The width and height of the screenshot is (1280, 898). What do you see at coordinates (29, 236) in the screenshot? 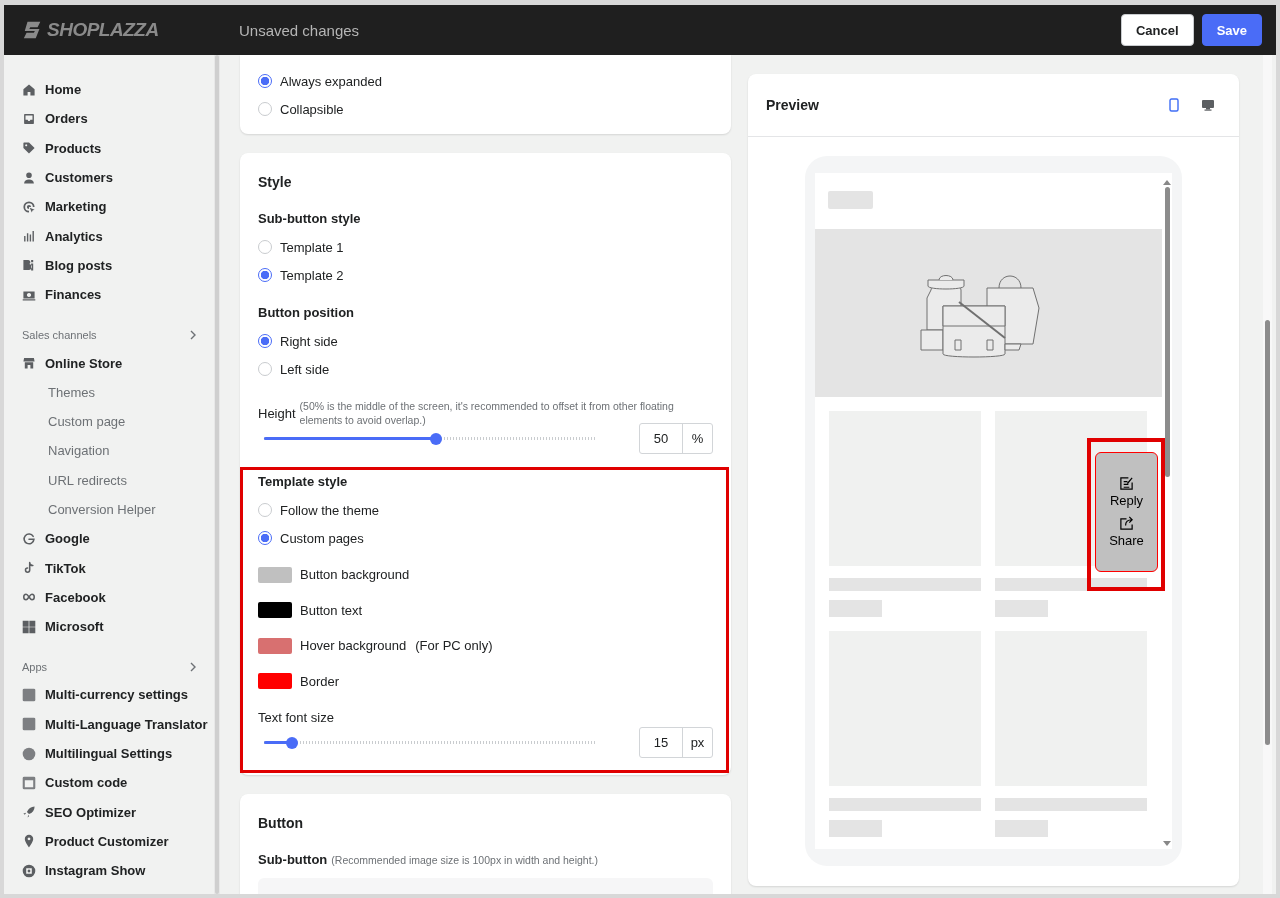
I see `bar-chart-icon` at bounding box center [29, 236].